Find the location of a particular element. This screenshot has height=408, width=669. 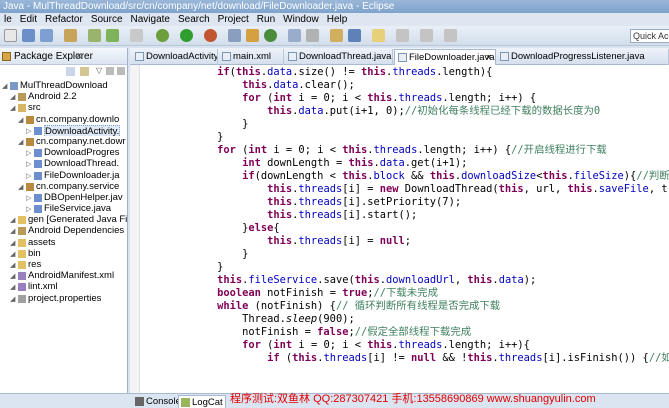

save-icon is located at coordinates (28, 35).